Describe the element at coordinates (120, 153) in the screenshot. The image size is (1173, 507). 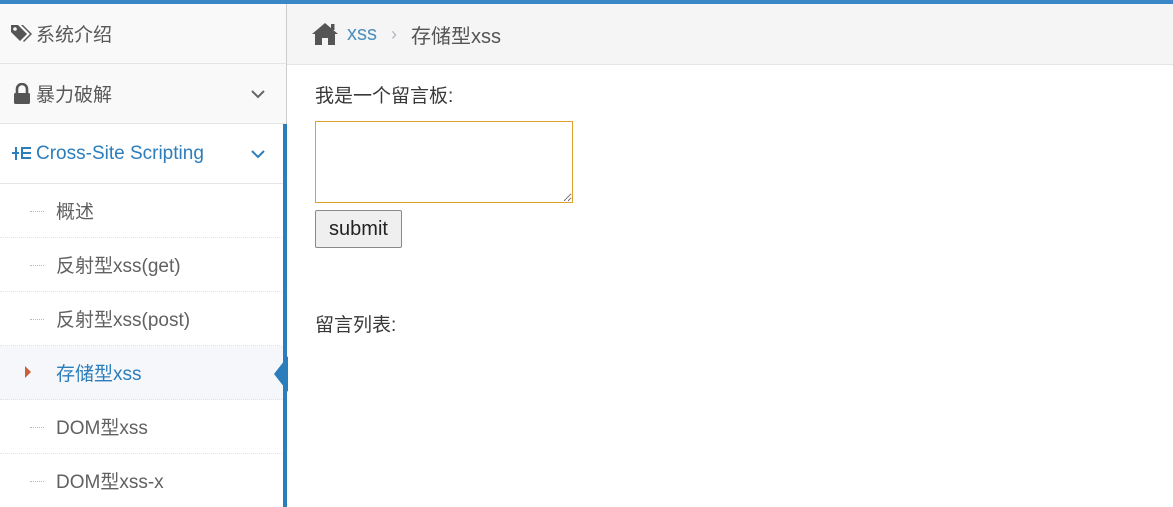
I see `sidebar-item-label: Cross-Site Scripting` at that location.